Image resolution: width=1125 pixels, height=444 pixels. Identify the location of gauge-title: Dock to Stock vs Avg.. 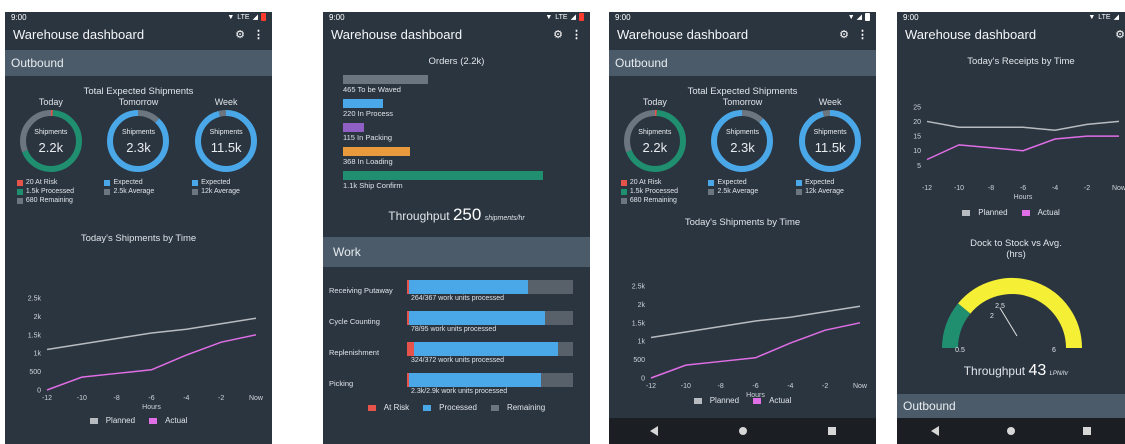
(1016, 243).